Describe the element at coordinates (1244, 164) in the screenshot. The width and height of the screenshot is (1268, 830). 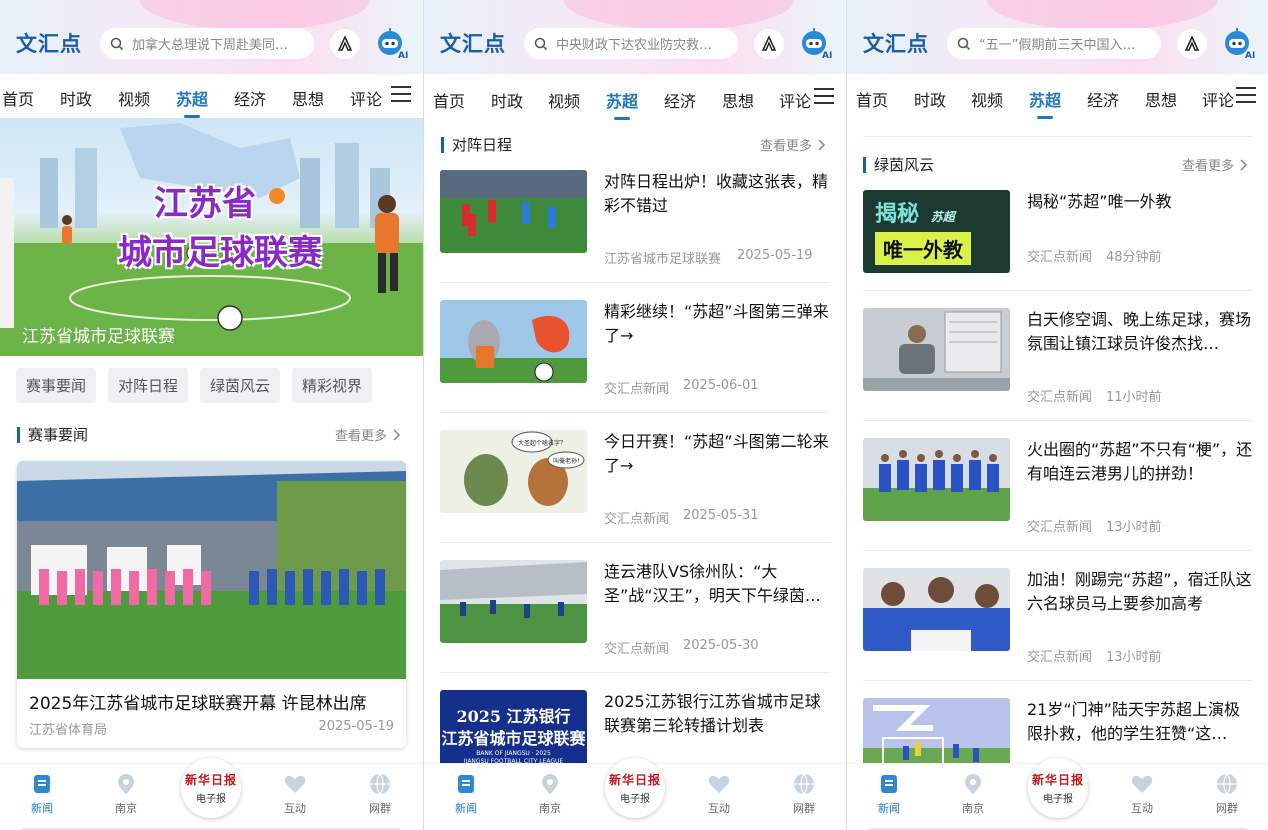
I see `chevron-right-icon` at that location.